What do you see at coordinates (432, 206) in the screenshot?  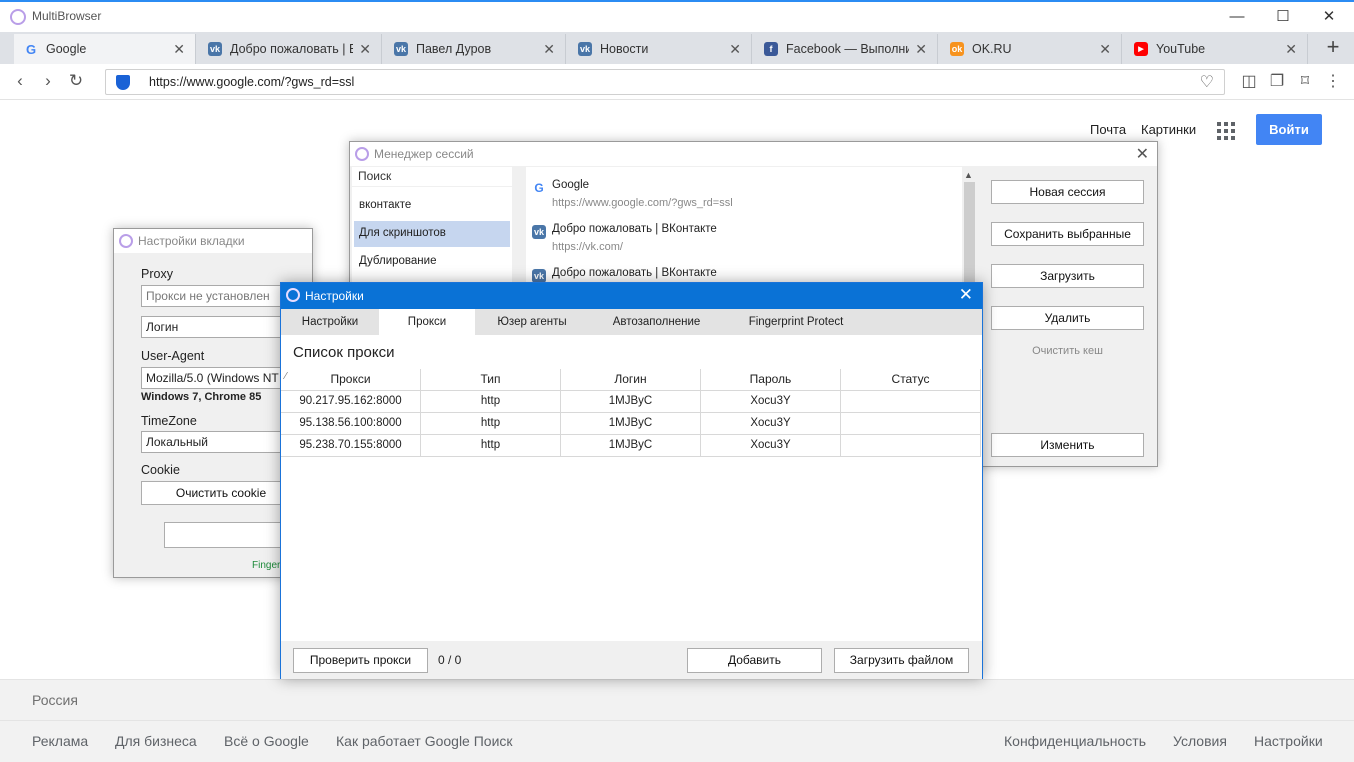 I see `session-item: вконтакте` at bounding box center [432, 206].